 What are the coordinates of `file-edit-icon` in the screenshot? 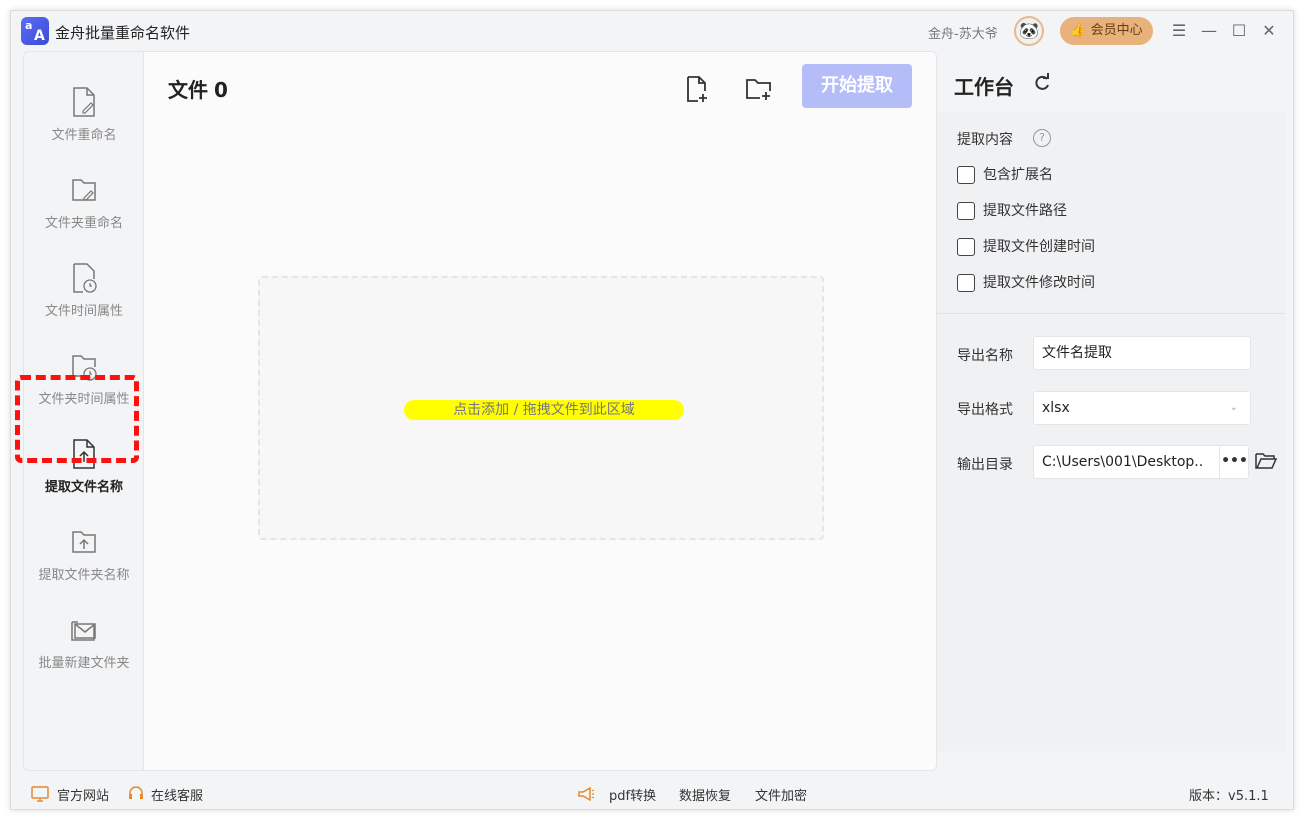 It's located at (84, 102).